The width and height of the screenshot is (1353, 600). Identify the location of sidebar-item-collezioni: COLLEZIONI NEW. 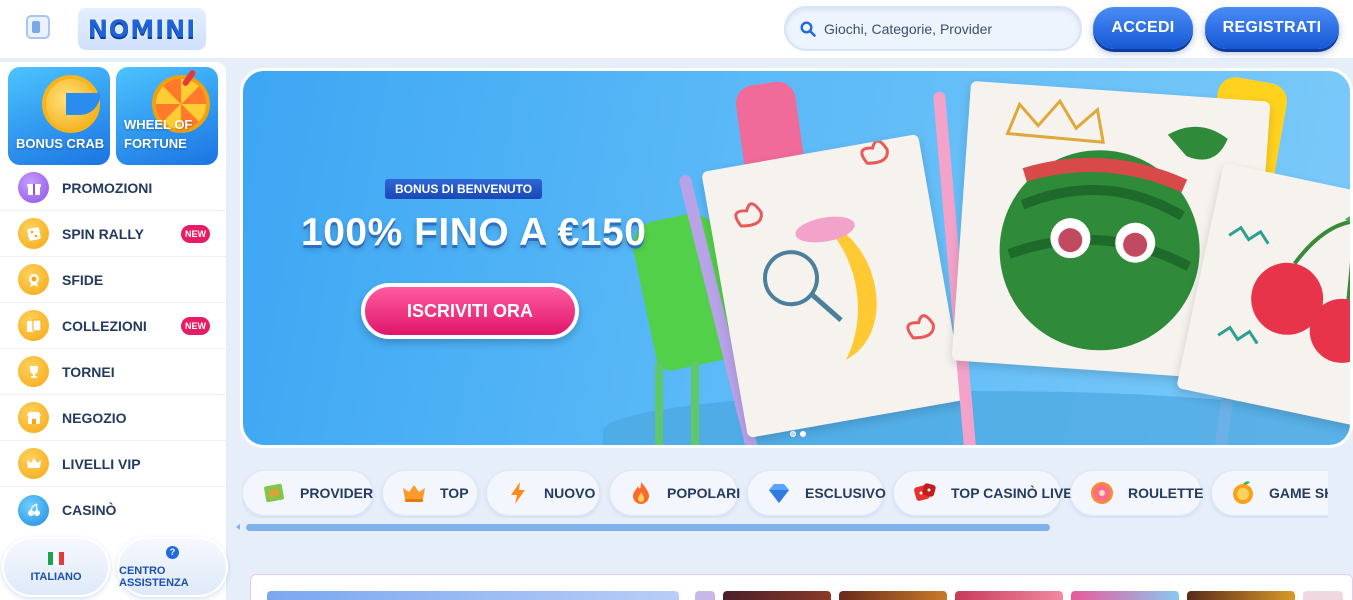
(113, 326).